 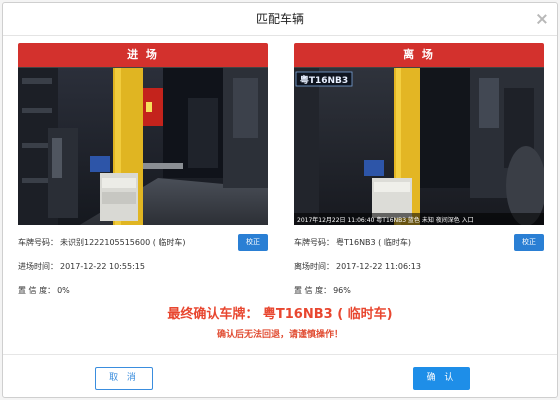 I want to click on exit-confidence-value: 96%, so click(x=342, y=290).